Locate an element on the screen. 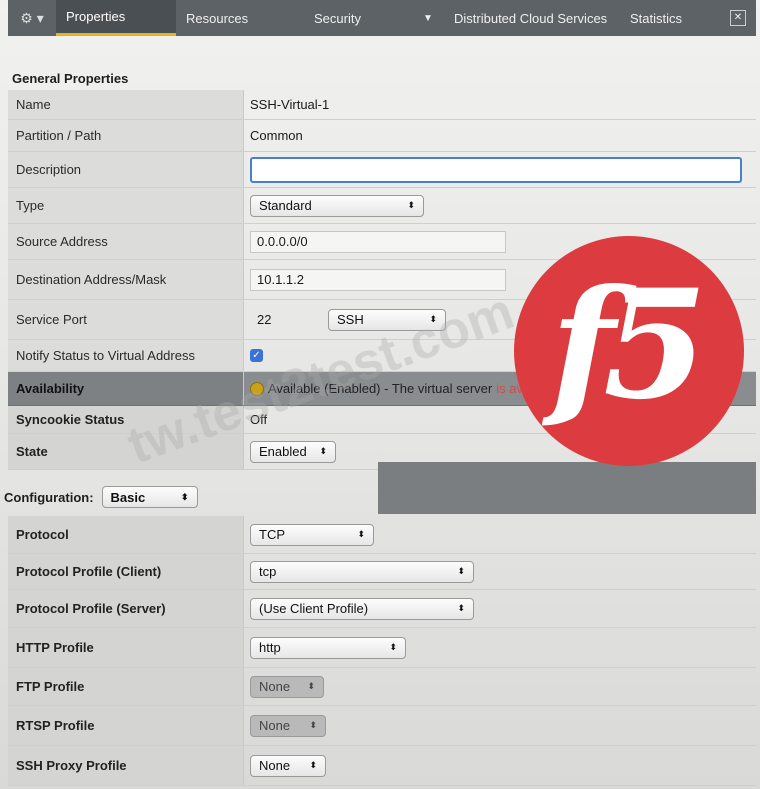 The image size is (760, 789). tab-security: Security ▼ is located at coordinates (374, 18).